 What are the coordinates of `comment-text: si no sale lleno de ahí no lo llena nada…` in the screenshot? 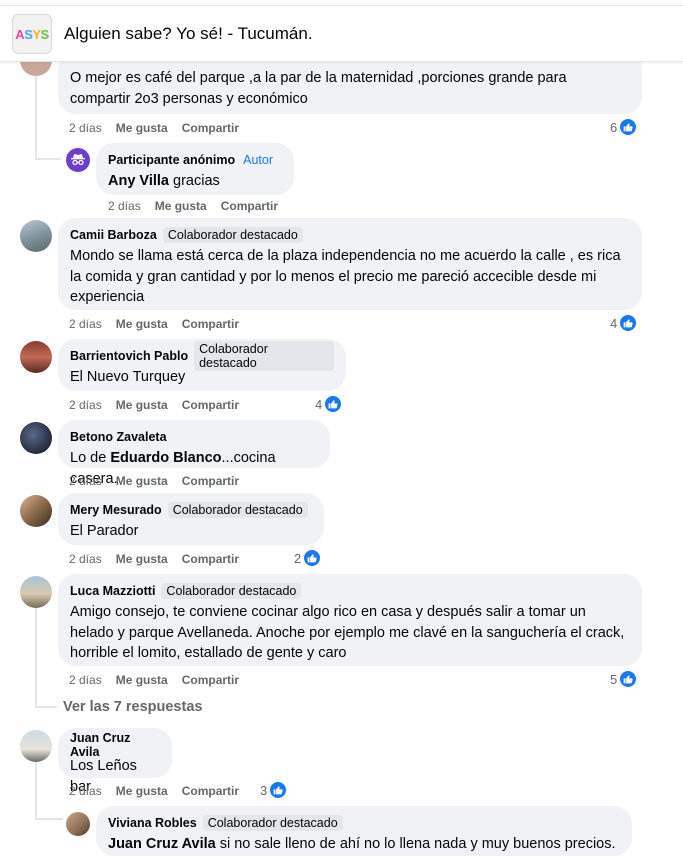 It's located at (415, 844).